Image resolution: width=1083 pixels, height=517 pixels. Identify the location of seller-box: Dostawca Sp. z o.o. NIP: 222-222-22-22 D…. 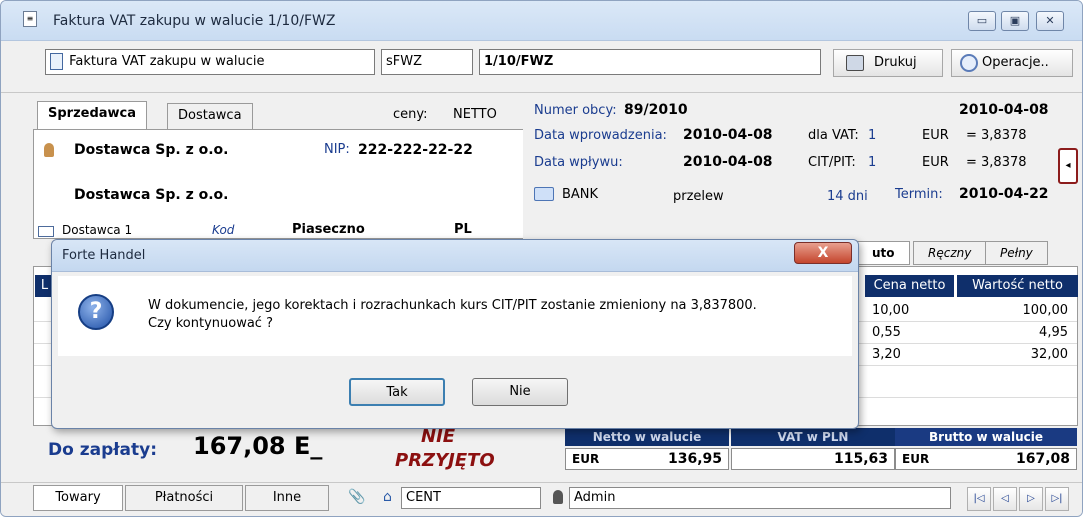
(278, 184).